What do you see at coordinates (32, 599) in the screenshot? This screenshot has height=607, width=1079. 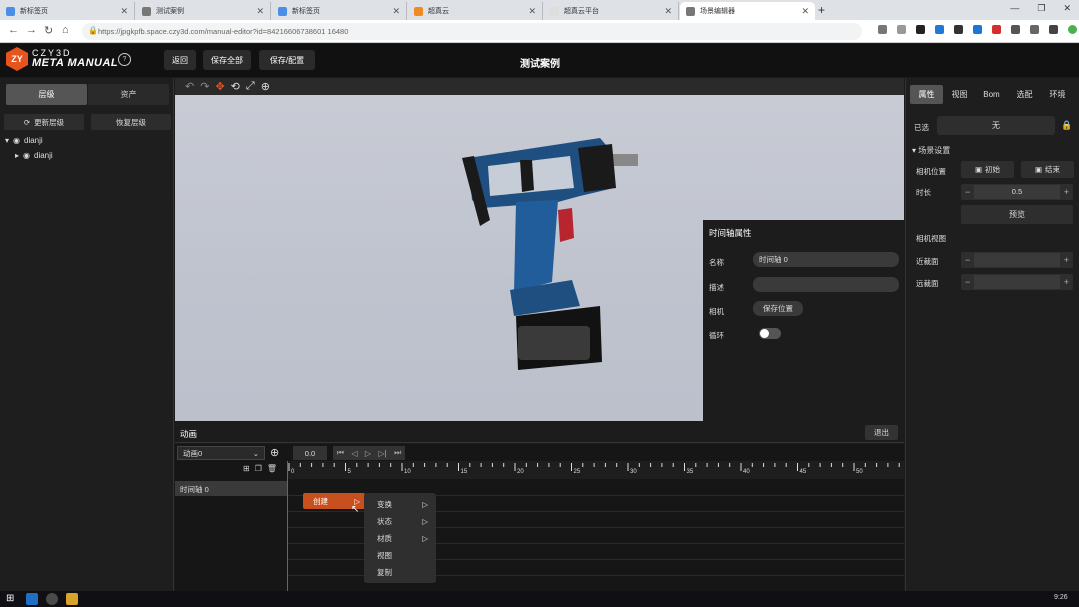 I see `vscode-icon` at bounding box center [32, 599].